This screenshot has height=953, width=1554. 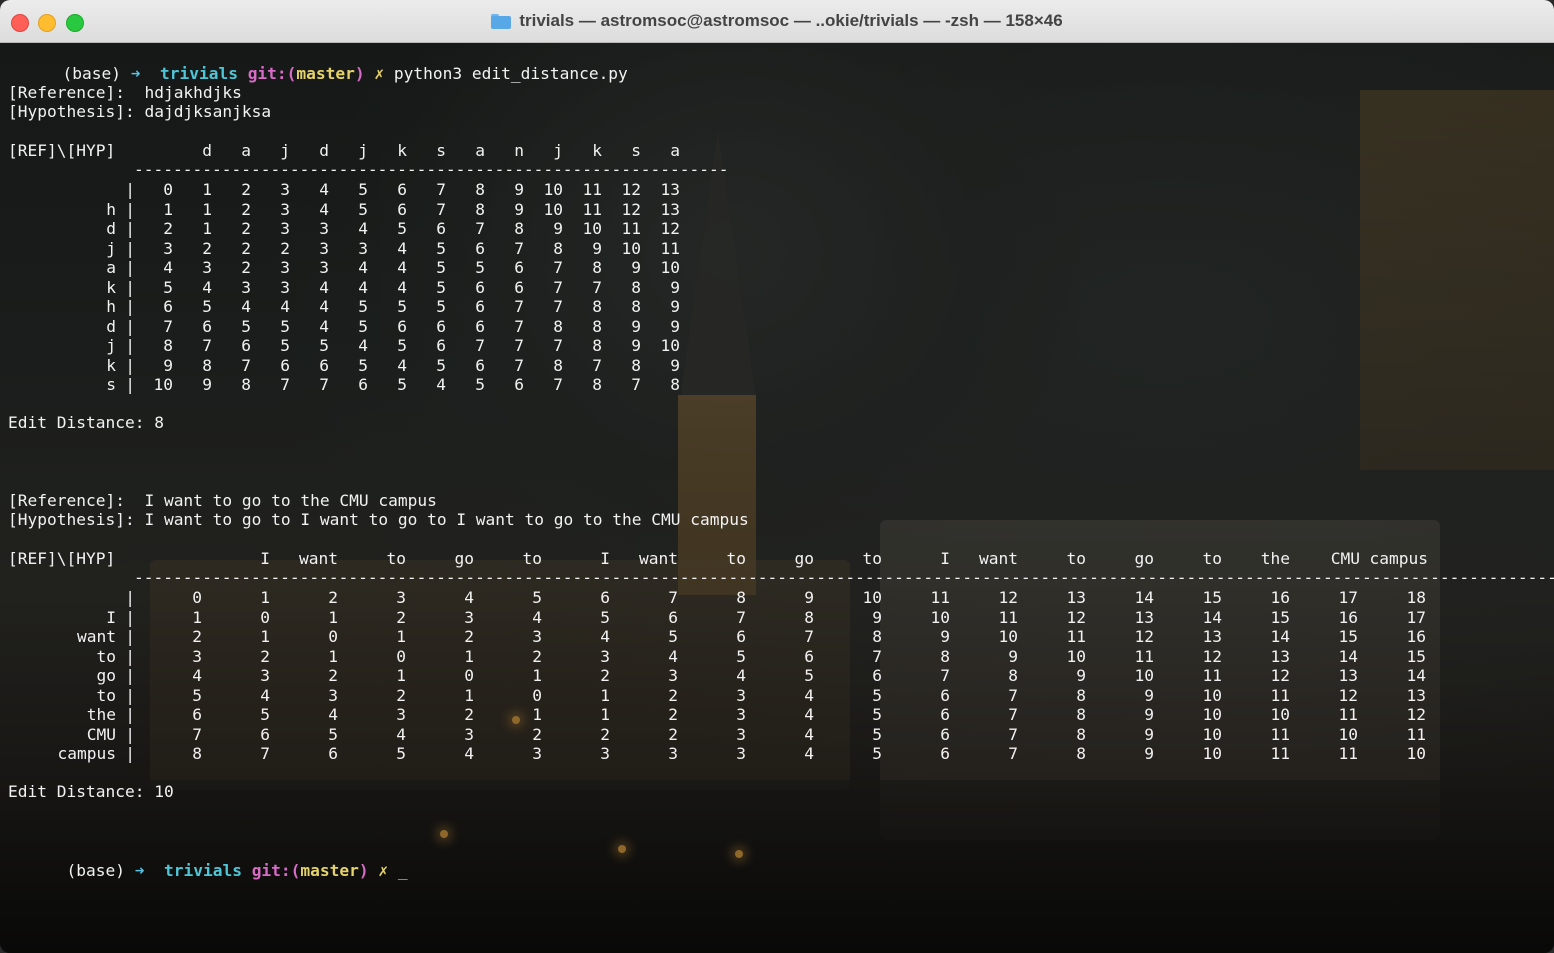 I want to click on edit-distance-line: Edit Distance: 8, so click(x=86, y=423).